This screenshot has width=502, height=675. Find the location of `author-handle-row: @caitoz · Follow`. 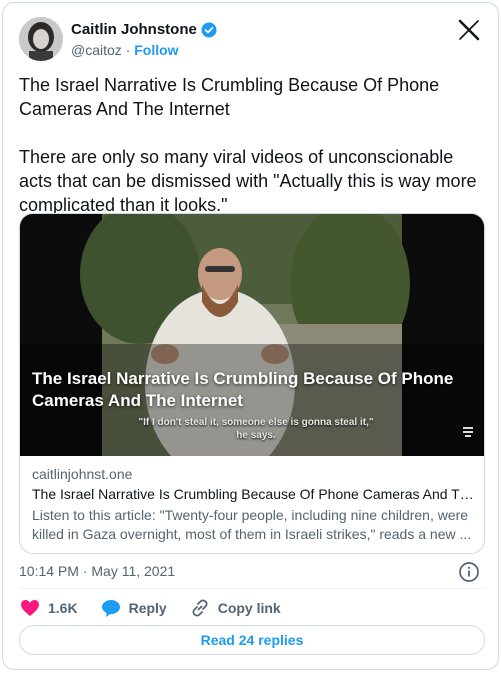

author-handle-row: @caitoz · Follow is located at coordinates (125, 50).